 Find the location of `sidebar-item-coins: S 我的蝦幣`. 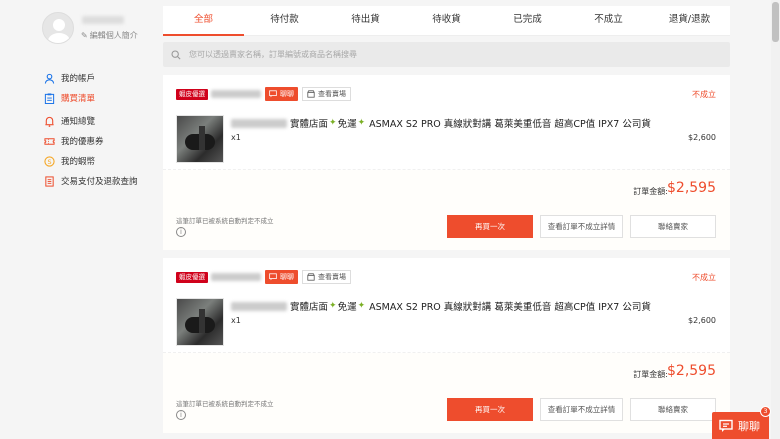

sidebar-item-coins: S 我的蝦幣 is located at coordinates (91, 161).